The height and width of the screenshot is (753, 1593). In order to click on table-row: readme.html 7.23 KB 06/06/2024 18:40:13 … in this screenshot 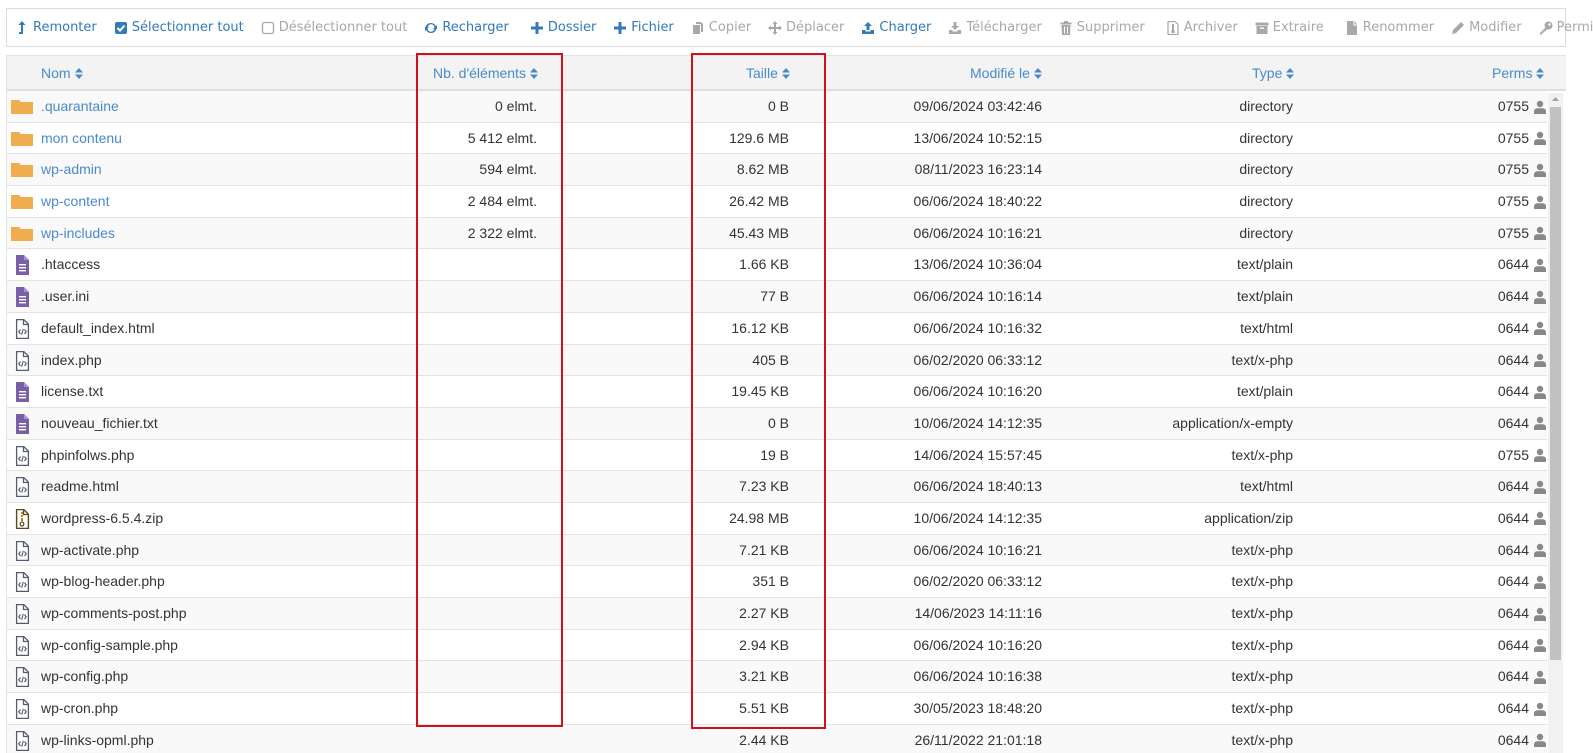, I will do `click(777, 487)`.